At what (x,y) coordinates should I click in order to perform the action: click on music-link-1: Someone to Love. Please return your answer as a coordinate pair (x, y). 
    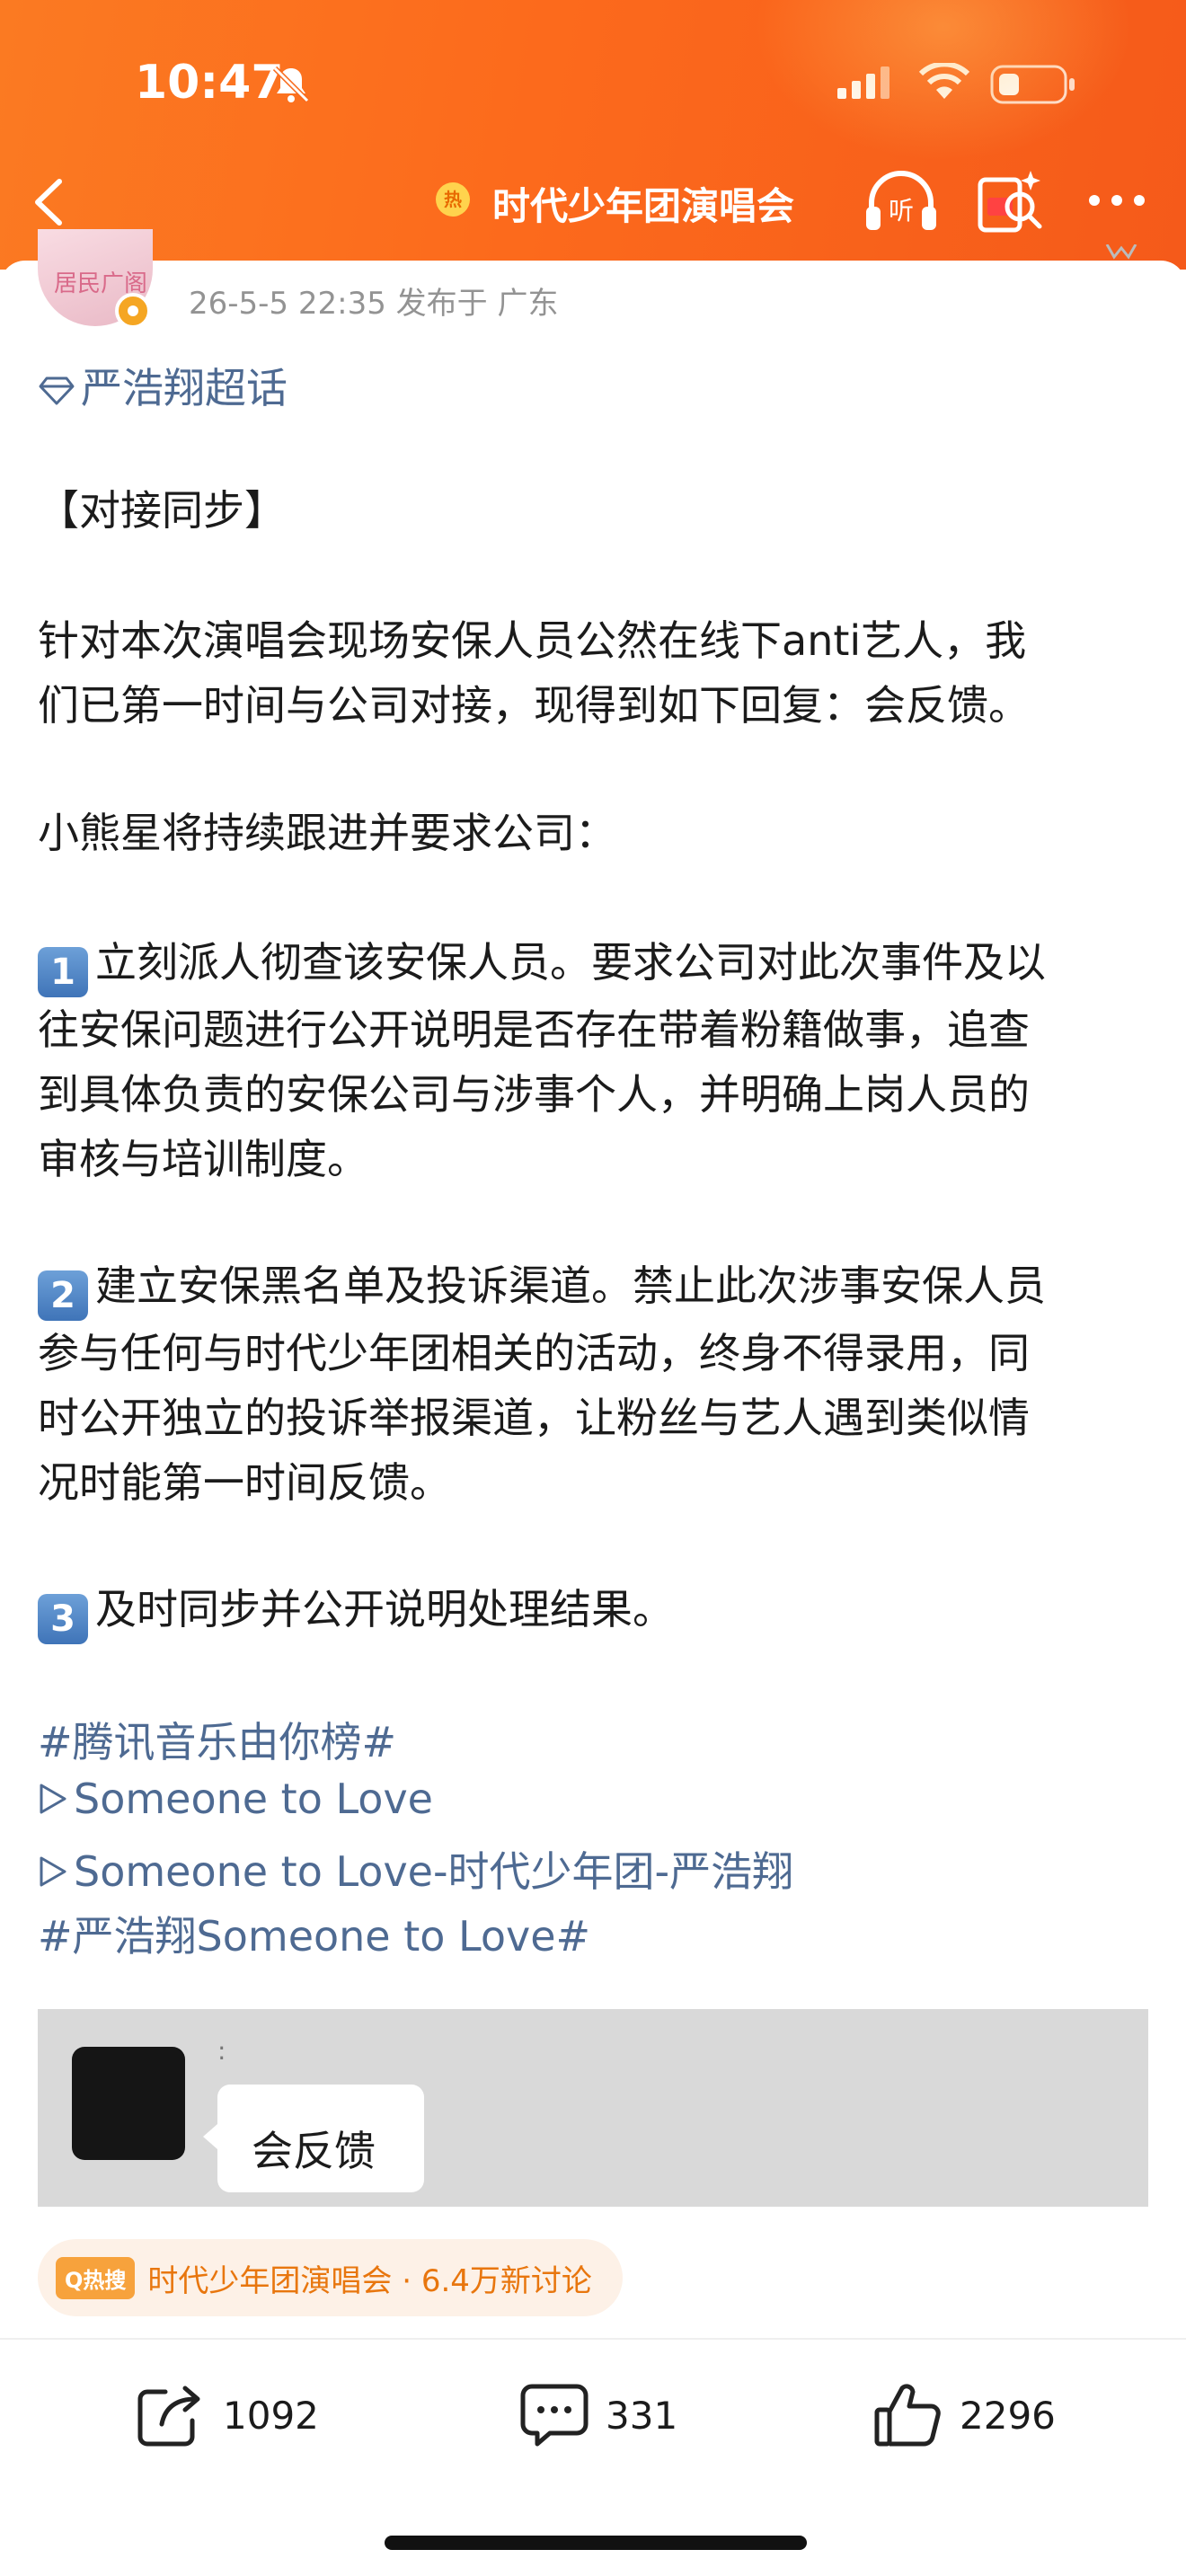
    Looking at the image, I should click on (235, 1799).